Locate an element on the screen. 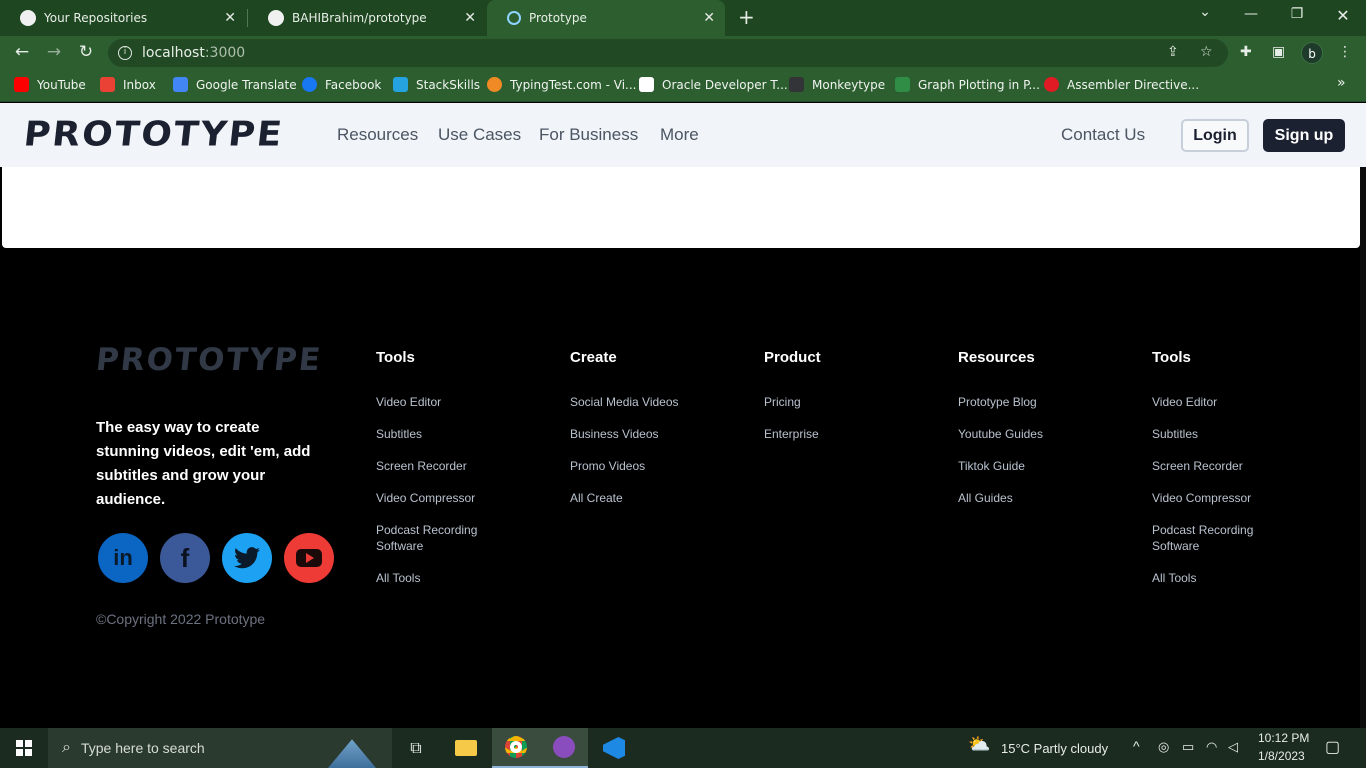 The height and width of the screenshot is (768, 1366). nav-for-business: For Business is located at coordinates (588, 135).